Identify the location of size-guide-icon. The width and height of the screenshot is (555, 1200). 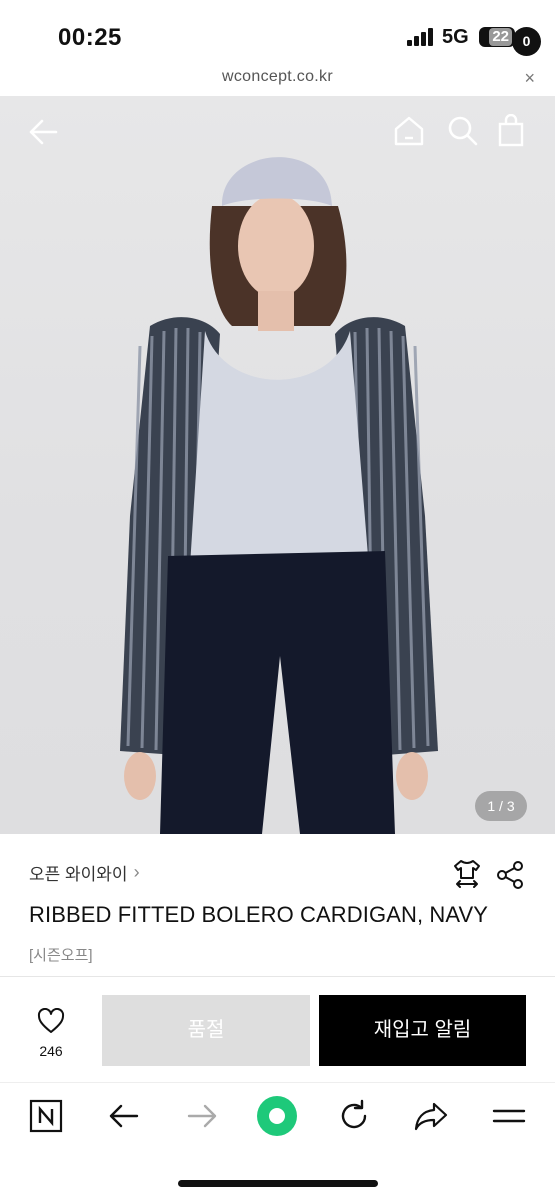
(467, 874).